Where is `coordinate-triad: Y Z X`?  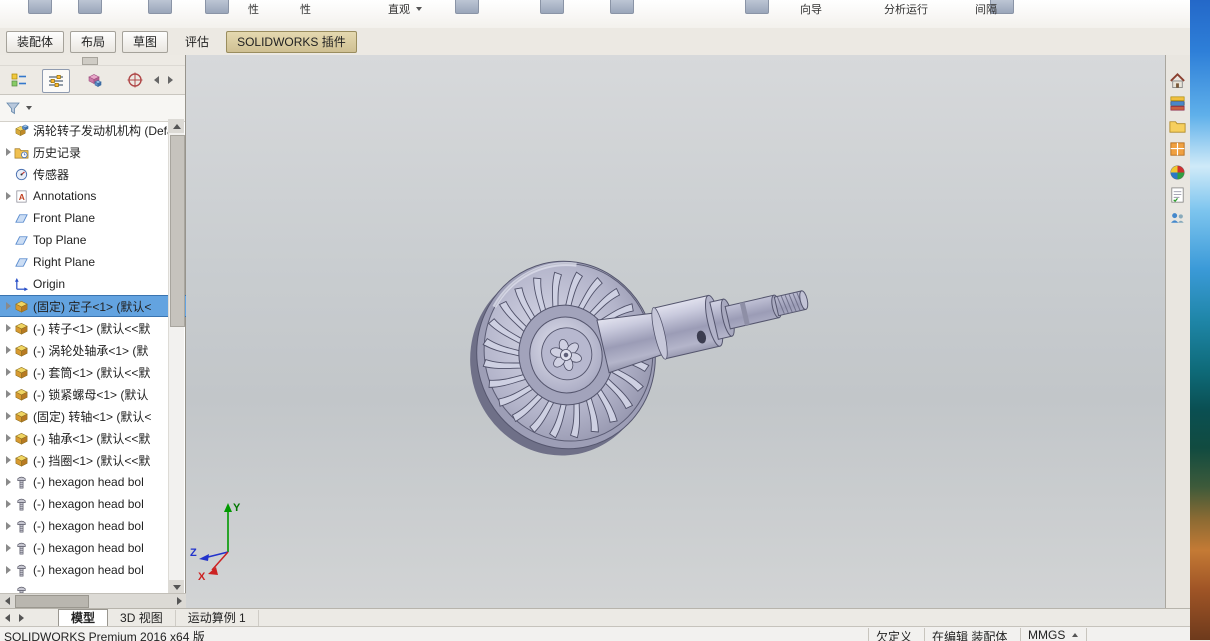 coordinate-triad: Y Z X is located at coordinates (215, 542).